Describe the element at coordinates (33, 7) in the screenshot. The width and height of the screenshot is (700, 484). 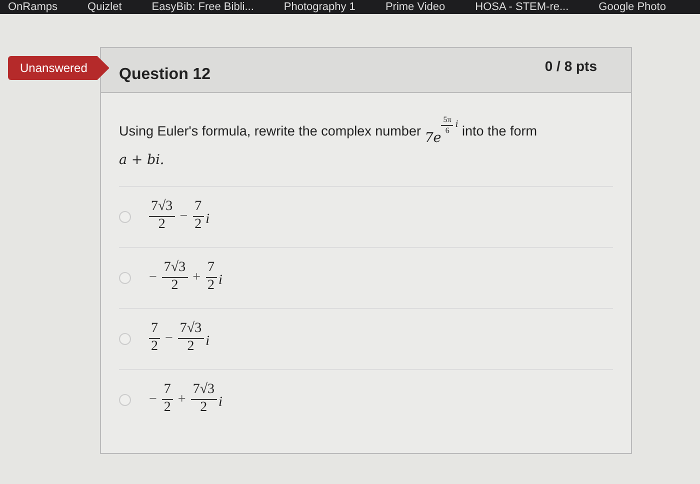
I see `bookmark-link: OnRamps` at that location.